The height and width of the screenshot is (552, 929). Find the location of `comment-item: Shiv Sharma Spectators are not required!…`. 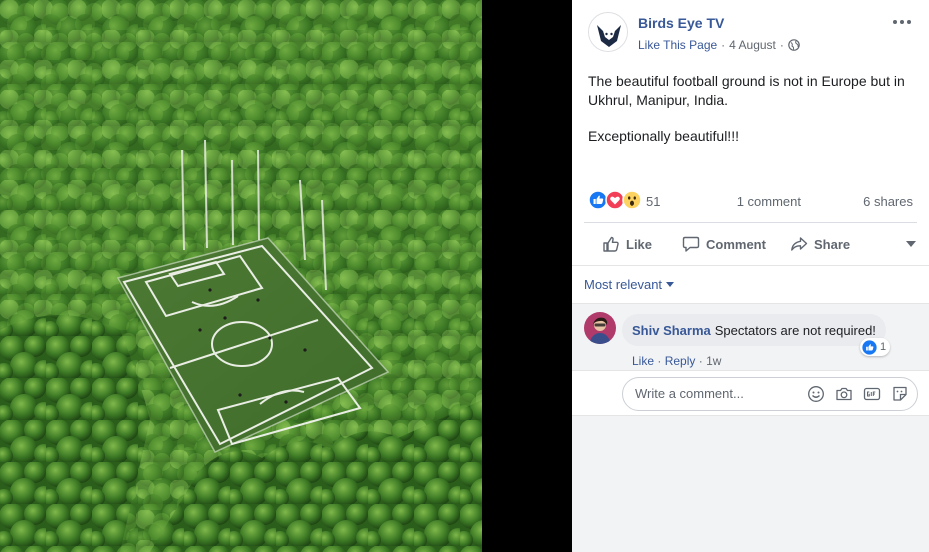

comment-item: Shiv Sharma Spectators are not required!… is located at coordinates (749, 341).